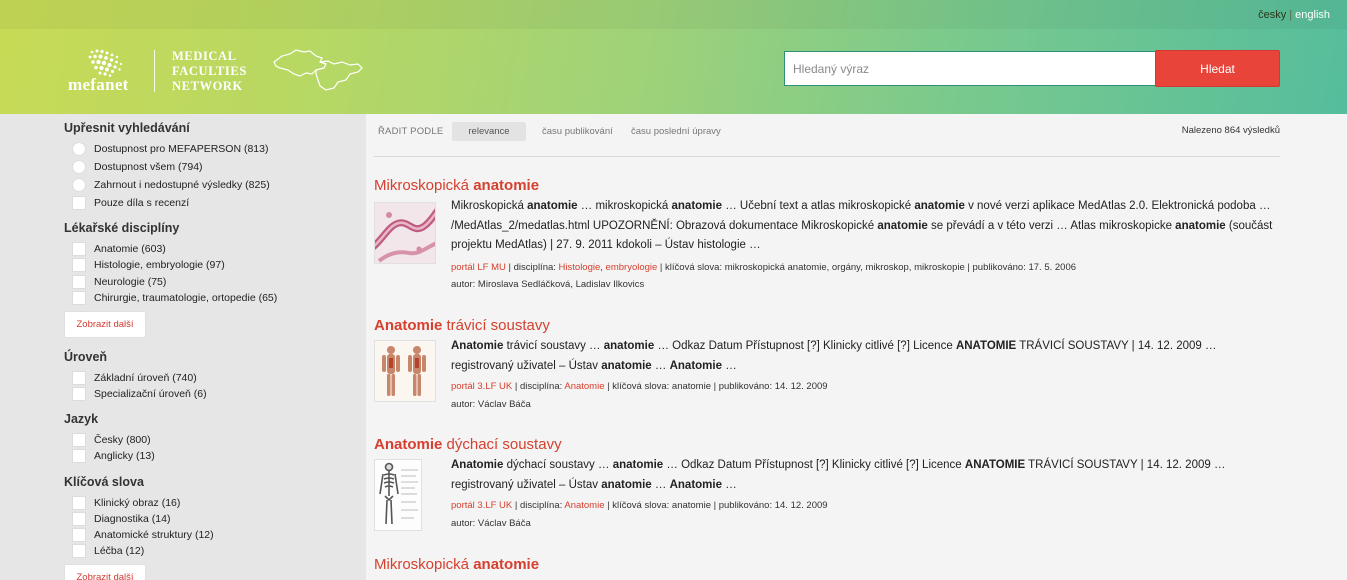 The width and height of the screenshot is (1347, 580). Describe the element at coordinates (676, 131) in the screenshot. I see `sort-modified-link: času poslední úpravy` at that location.